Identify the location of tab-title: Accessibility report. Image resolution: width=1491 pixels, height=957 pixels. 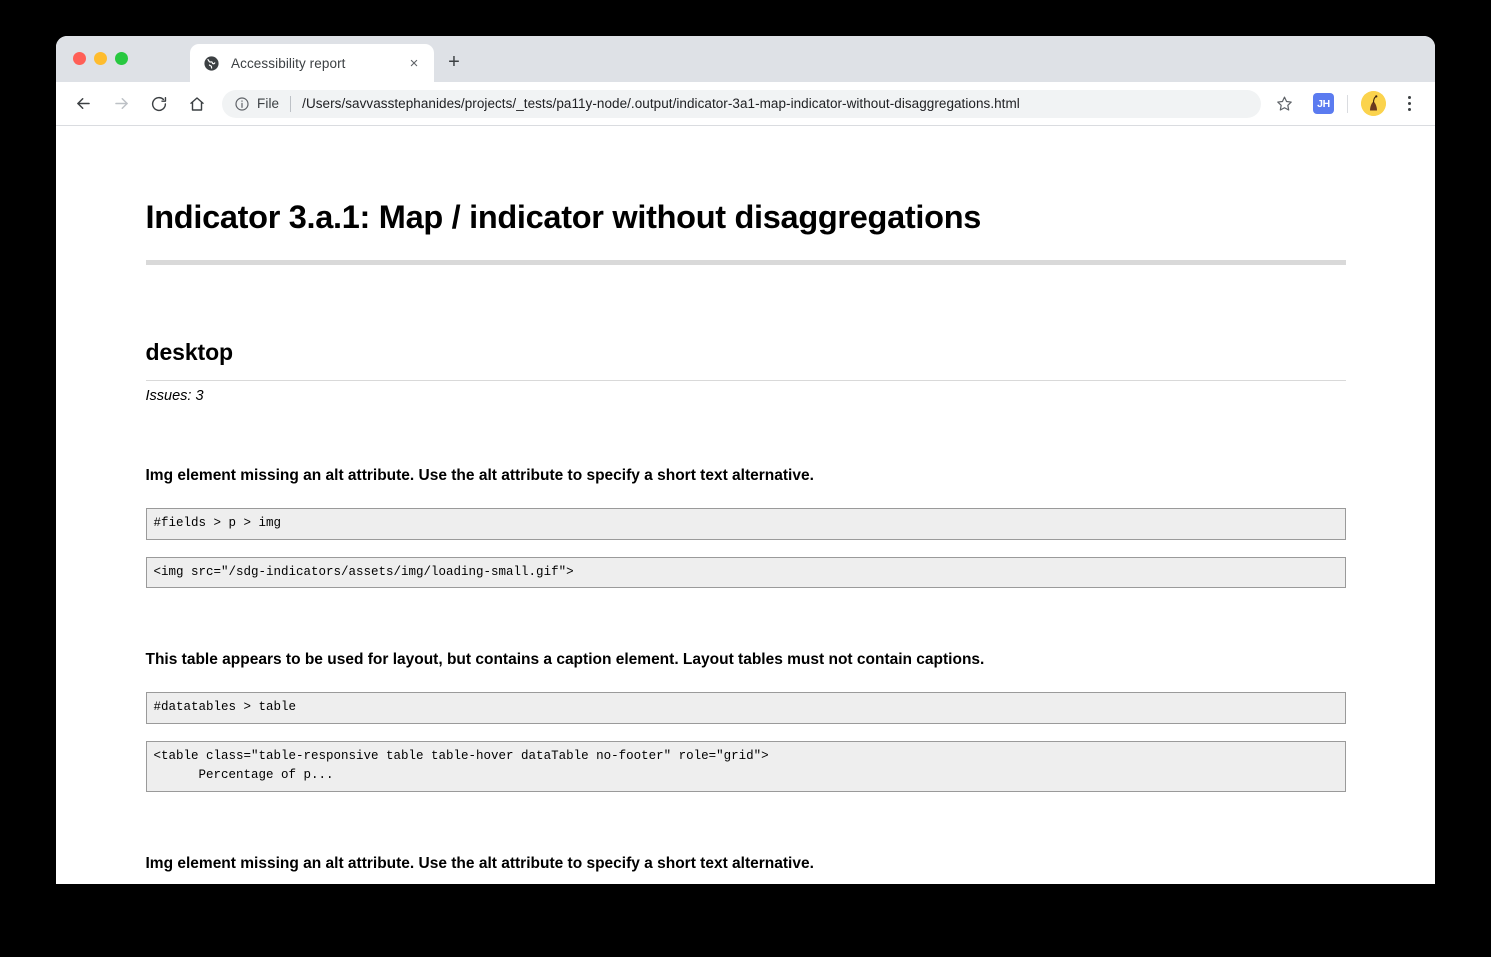
(288, 63).